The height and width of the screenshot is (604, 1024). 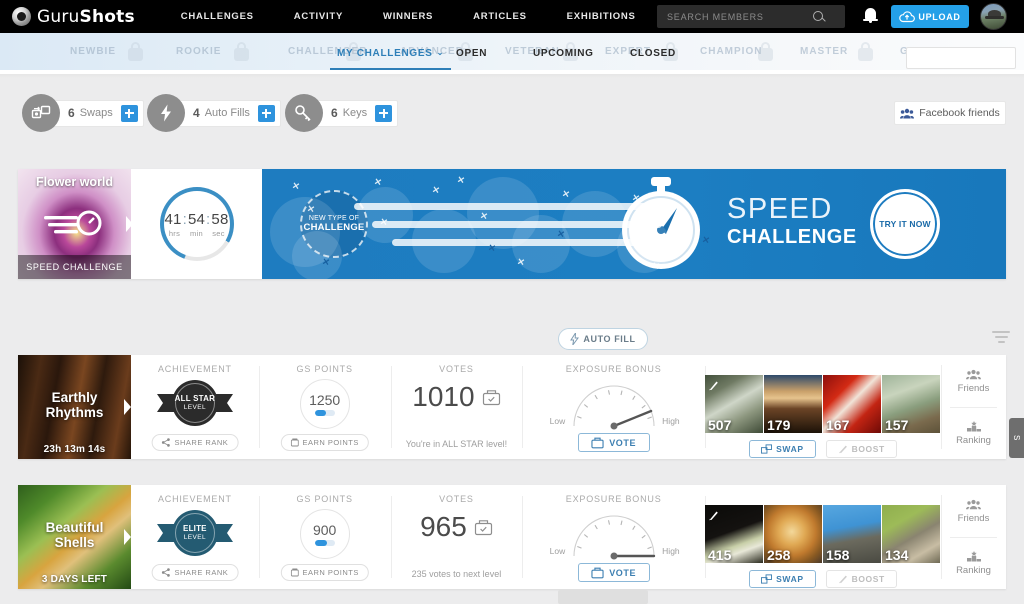 I want to click on tab-upcoming: UPCOMING, so click(x=563, y=53).